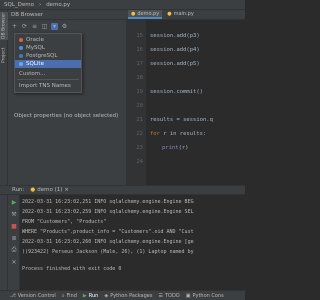 The image size is (320, 300). Describe the element at coordinates (21, 56) in the screenshot. I see `postgresql-icon` at that location.